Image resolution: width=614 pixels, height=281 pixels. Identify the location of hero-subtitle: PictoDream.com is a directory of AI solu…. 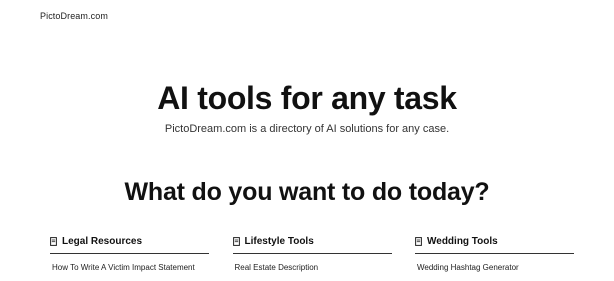
(307, 129).